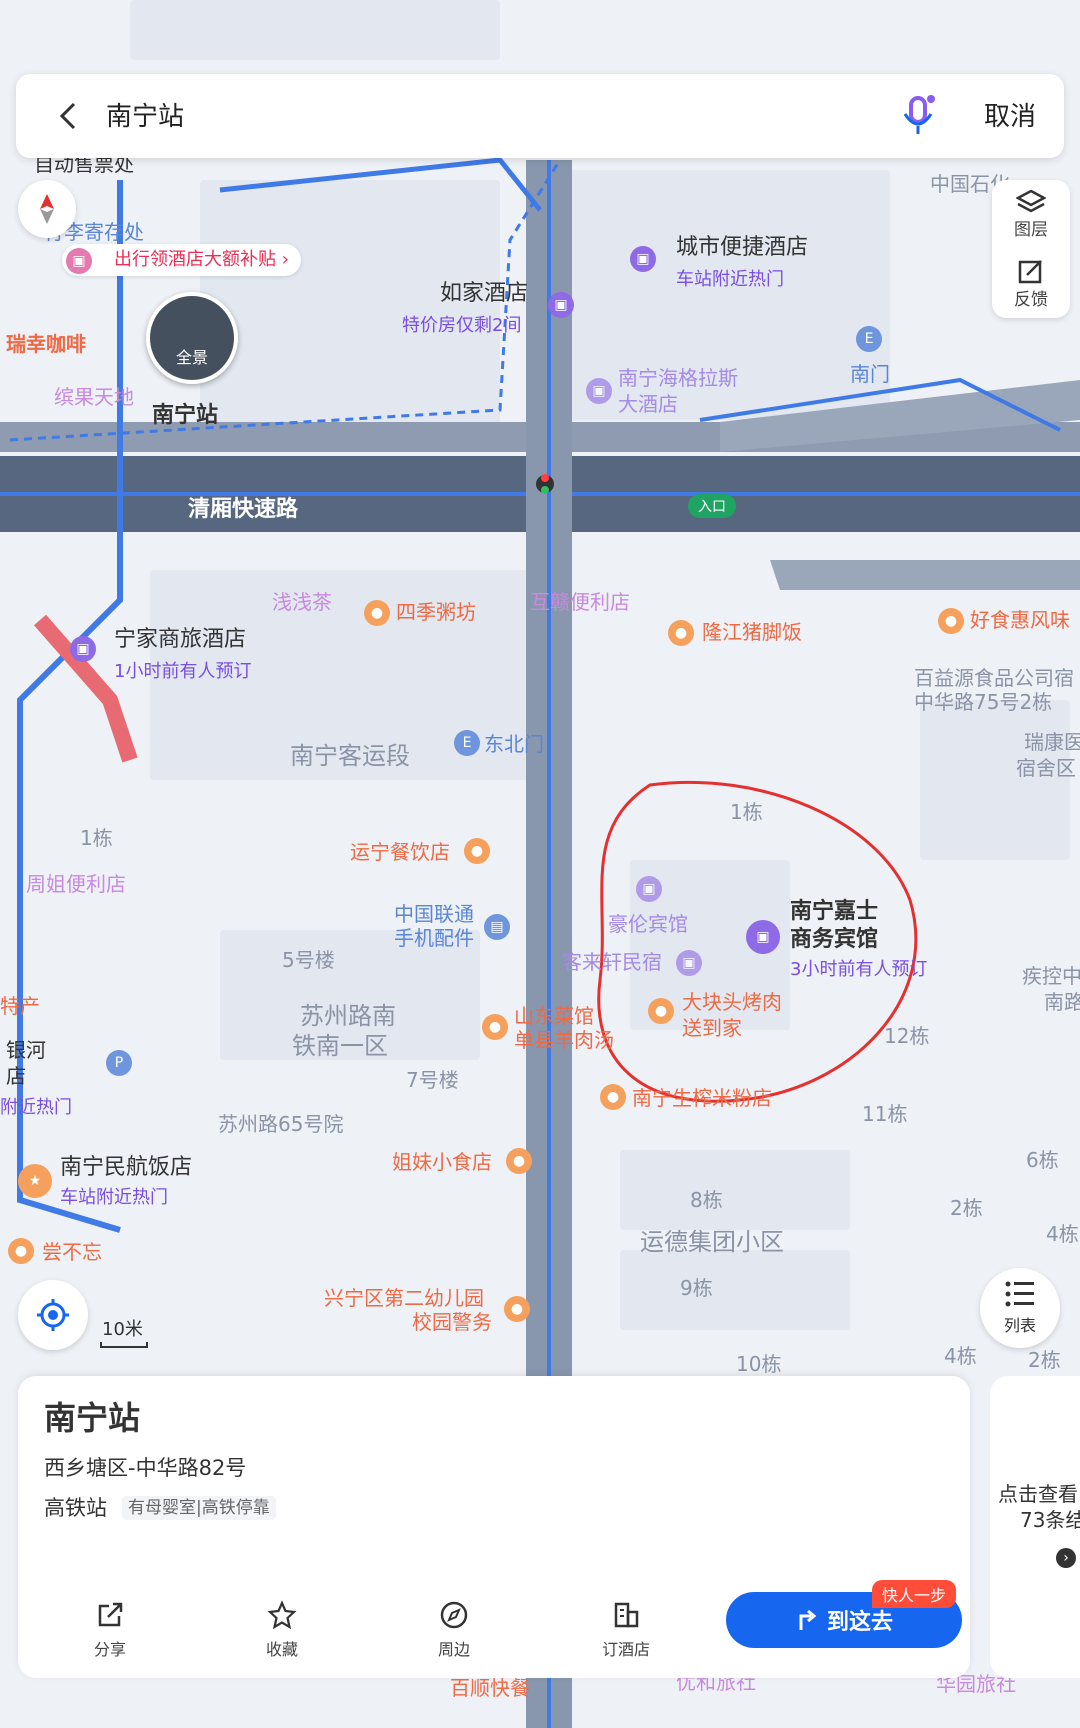 The image size is (1080, 1728). Describe the element at coordinates (612, 962) in the screenshot. I see `label-kelai: 客来轩民宿` at that location.